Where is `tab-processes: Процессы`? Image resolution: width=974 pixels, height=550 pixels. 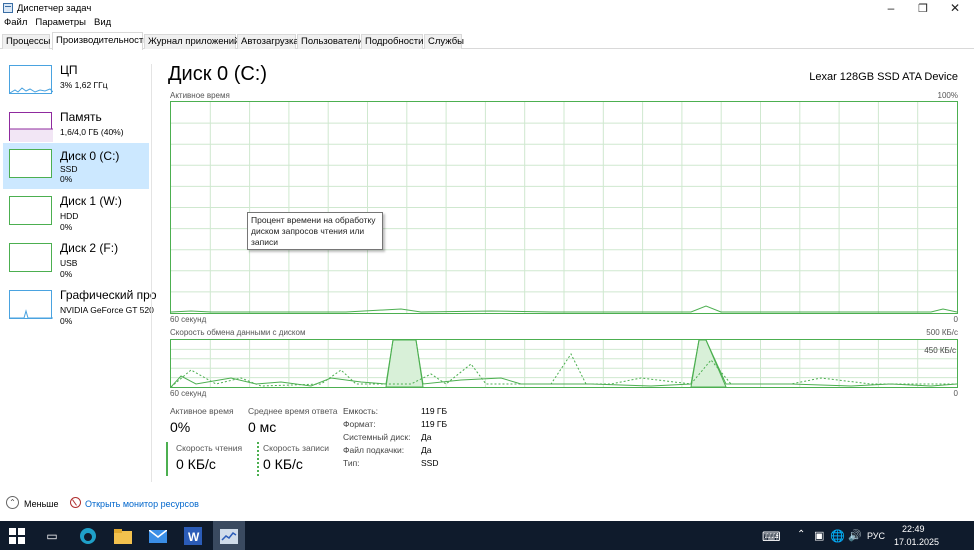 tab-processes: Процессы is located at coordinates (26, 41).